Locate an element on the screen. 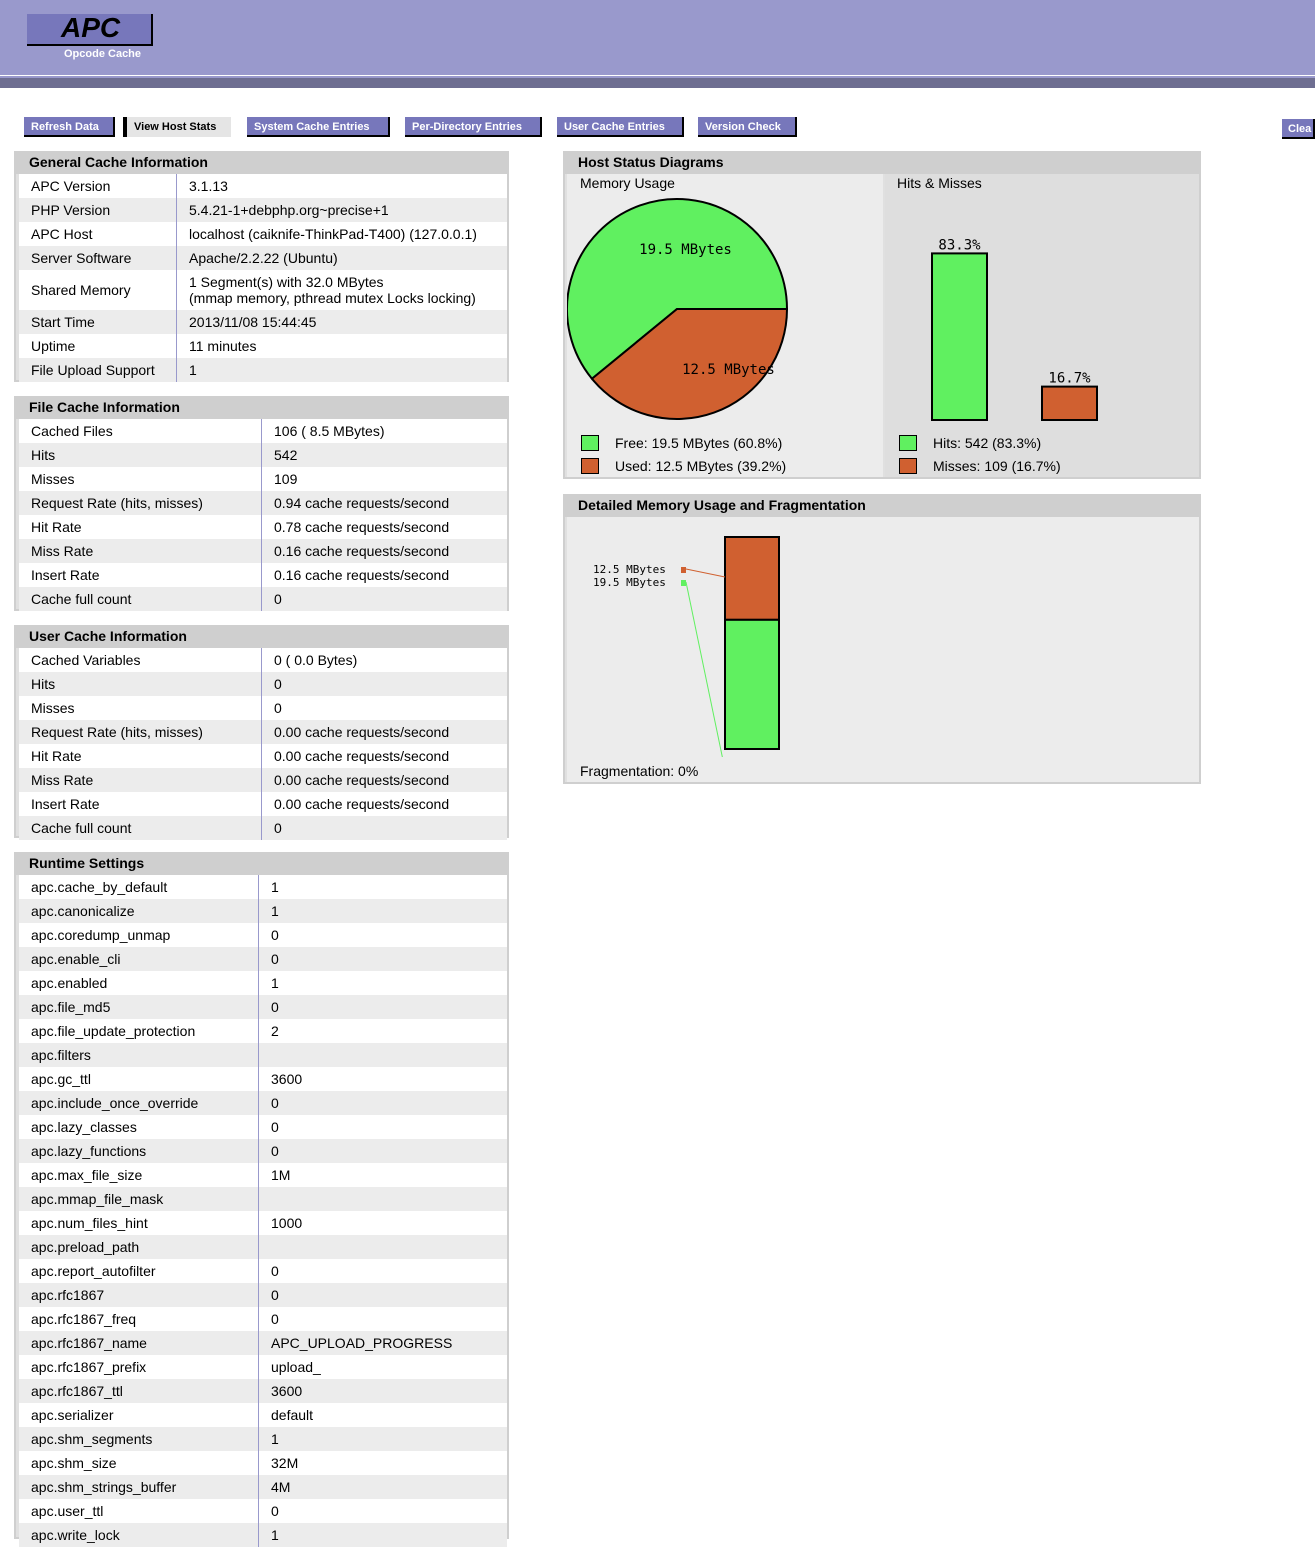 This screenshot has height=1565, width=1315. row-key: APC Host is located at coordinates (98, 234).